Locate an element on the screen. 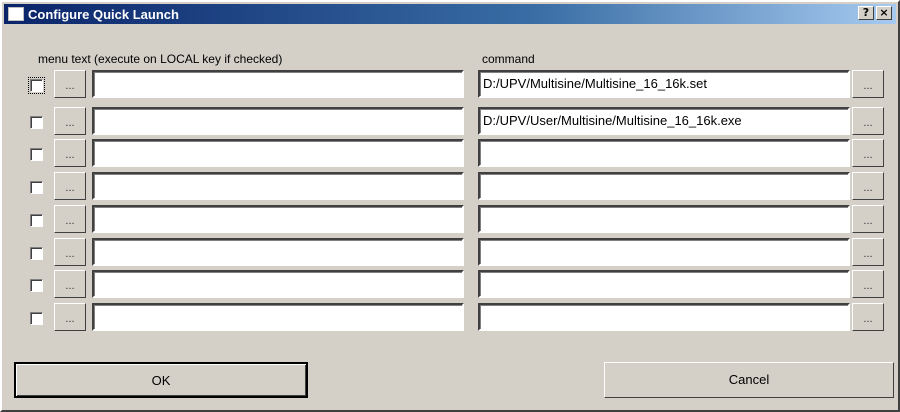 The image size is (900, 412). cancel-button: Cancel is located at coordinates (749, 380).